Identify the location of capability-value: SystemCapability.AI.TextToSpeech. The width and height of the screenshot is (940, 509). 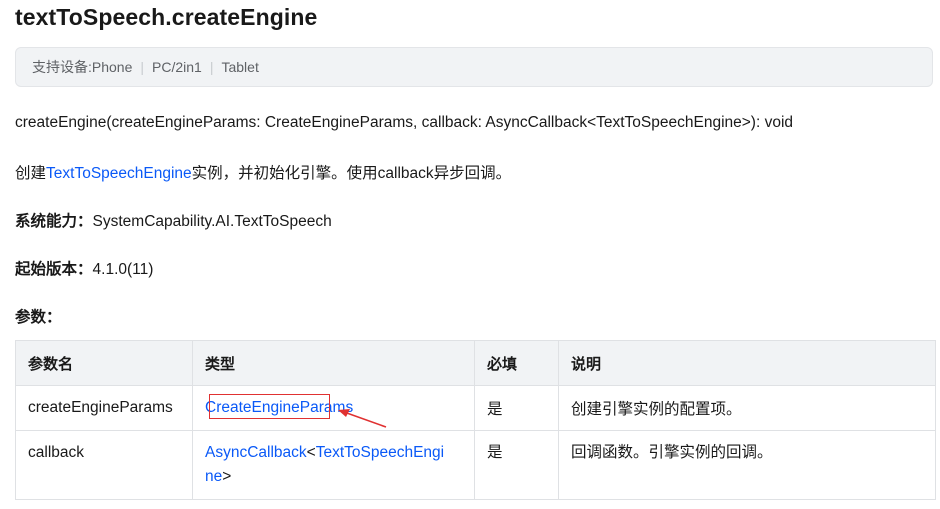
(212, 221).